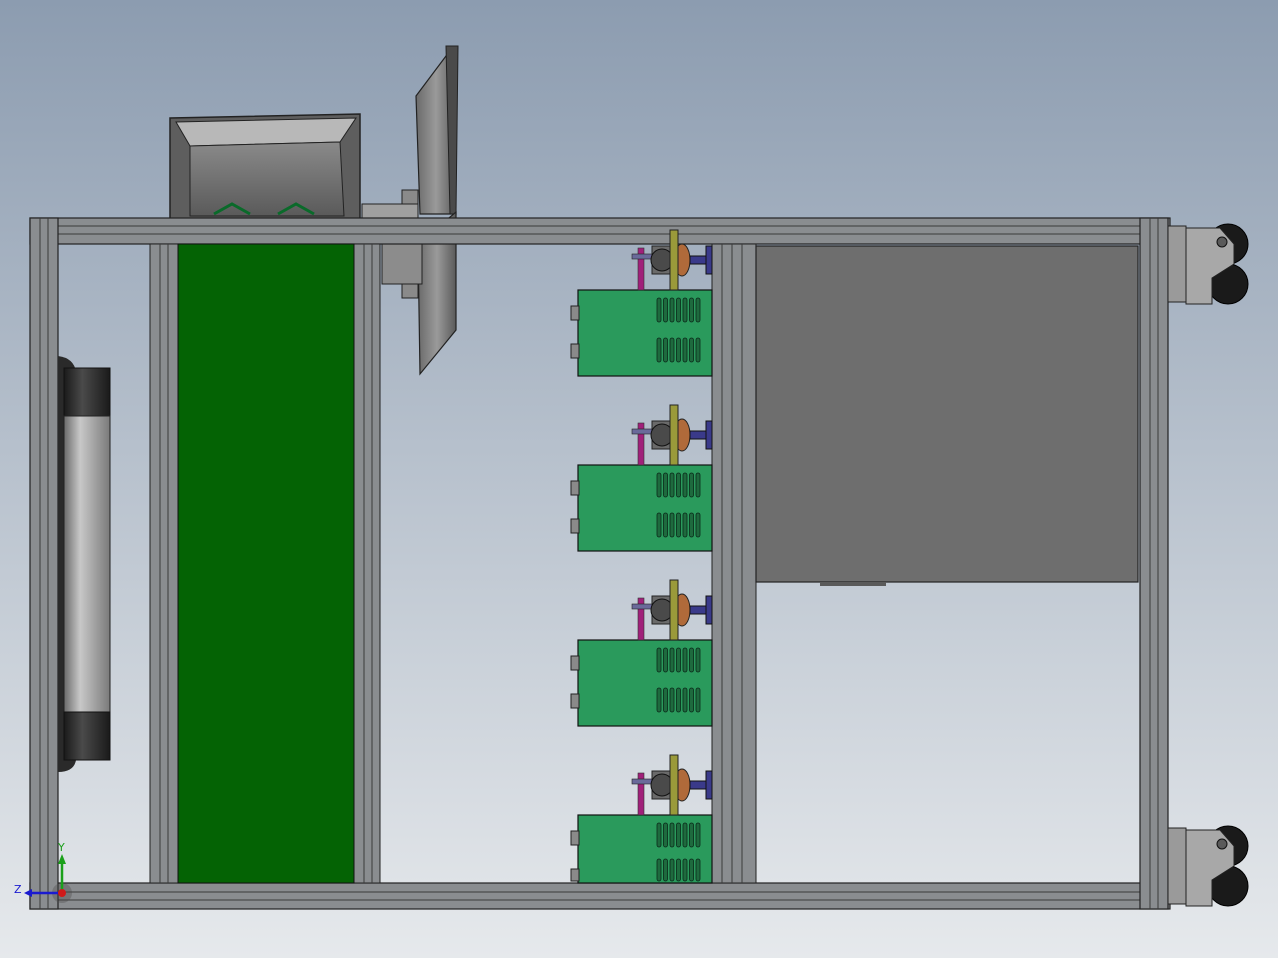 Image resolution: width=1278 pixels, height=958 pixels. What do you see at coordinates (266, 563) in the screenshot?
I see `conveyor-belt` at bounding box center [266, 563].